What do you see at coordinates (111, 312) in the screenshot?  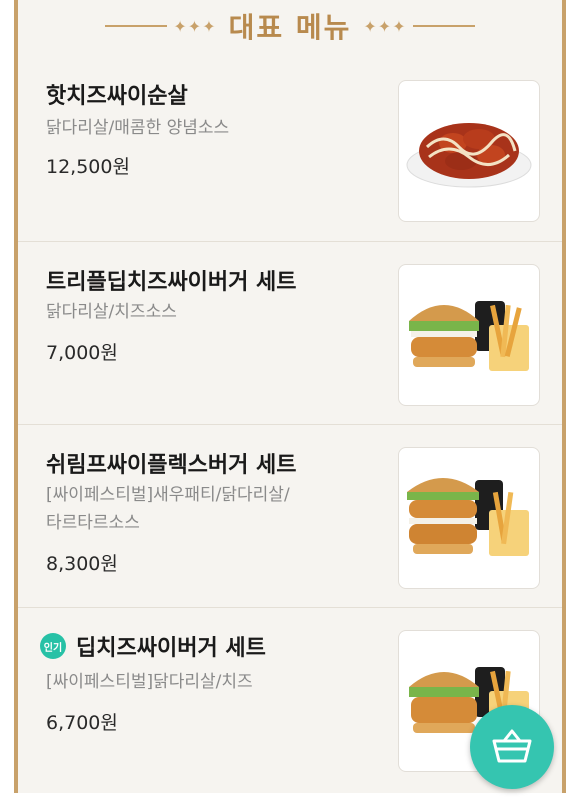 I see `menu-item-description: 닭다리살/치즈소스` at bounding box center [111, 312].